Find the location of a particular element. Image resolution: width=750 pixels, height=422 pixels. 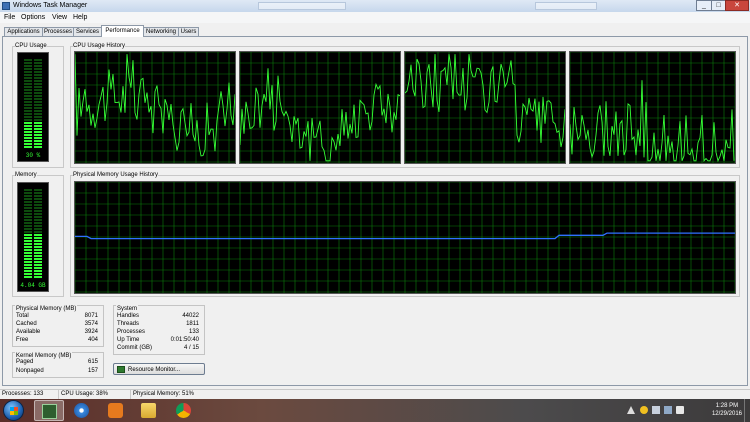

tray-app-icon is located at coordinates (644, 410).